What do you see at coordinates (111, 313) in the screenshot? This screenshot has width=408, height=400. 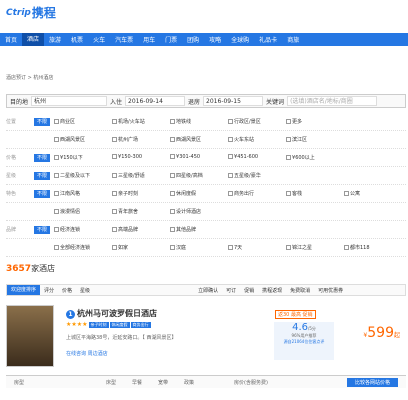 I see `hotel-name: 1 杭州马可波罗假日酒店` at bounding box center [111, 313].